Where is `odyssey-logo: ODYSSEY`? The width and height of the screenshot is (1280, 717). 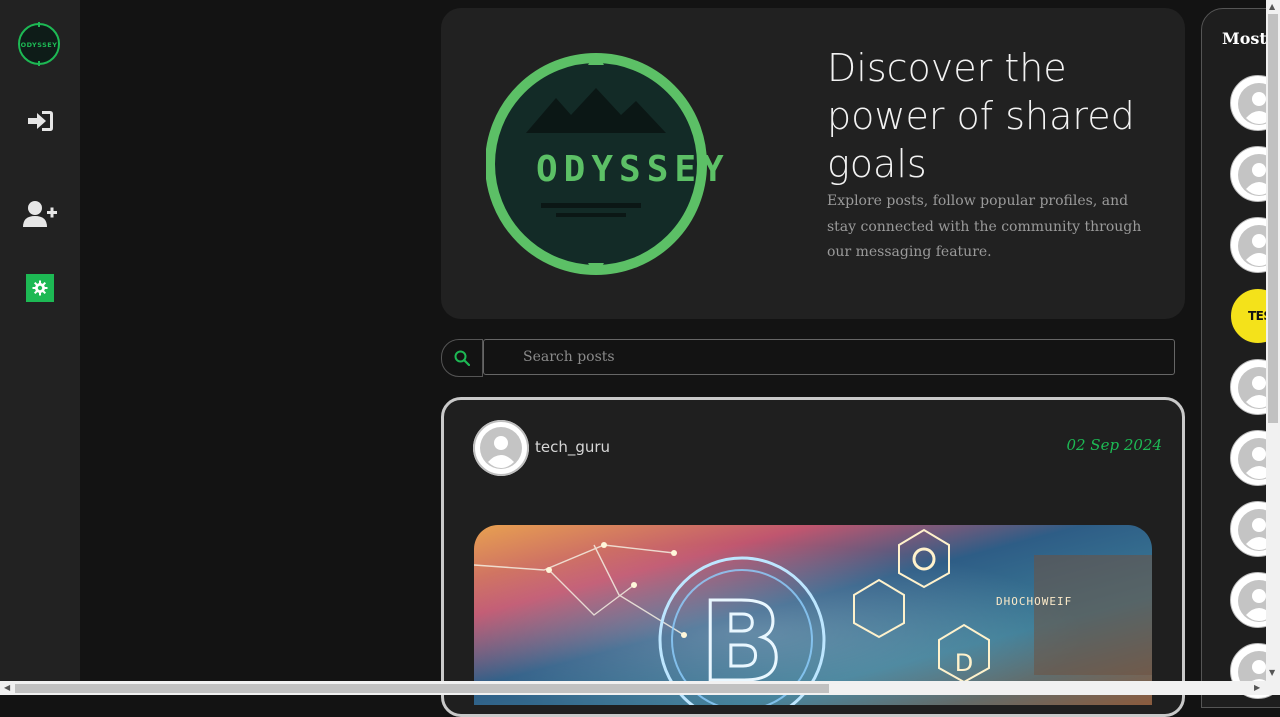
odyssey-logo: ODYSSEY is located at coordinates (39, 44).